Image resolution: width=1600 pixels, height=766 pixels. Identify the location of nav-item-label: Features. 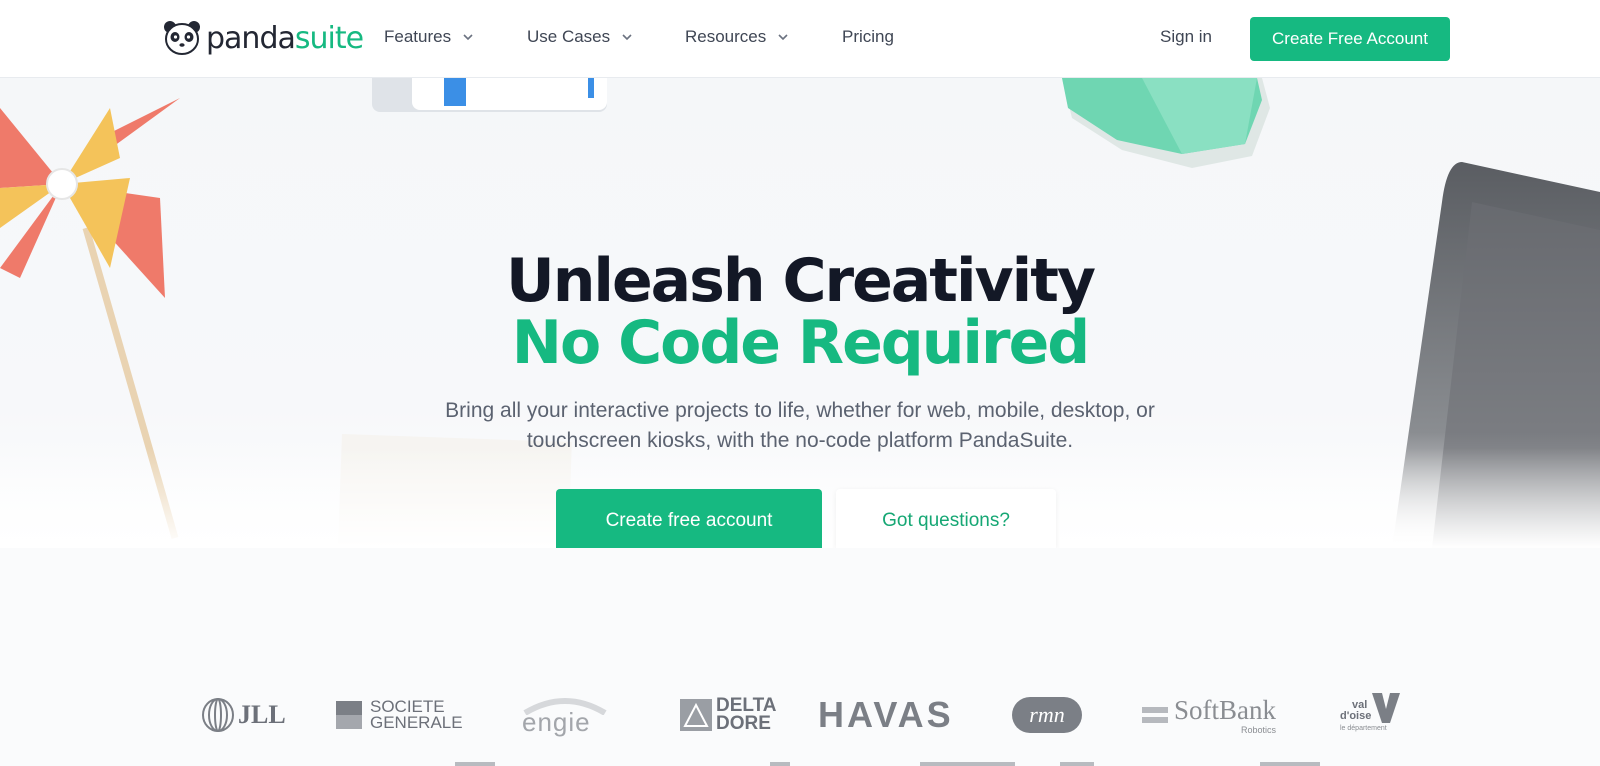
(418, 36).